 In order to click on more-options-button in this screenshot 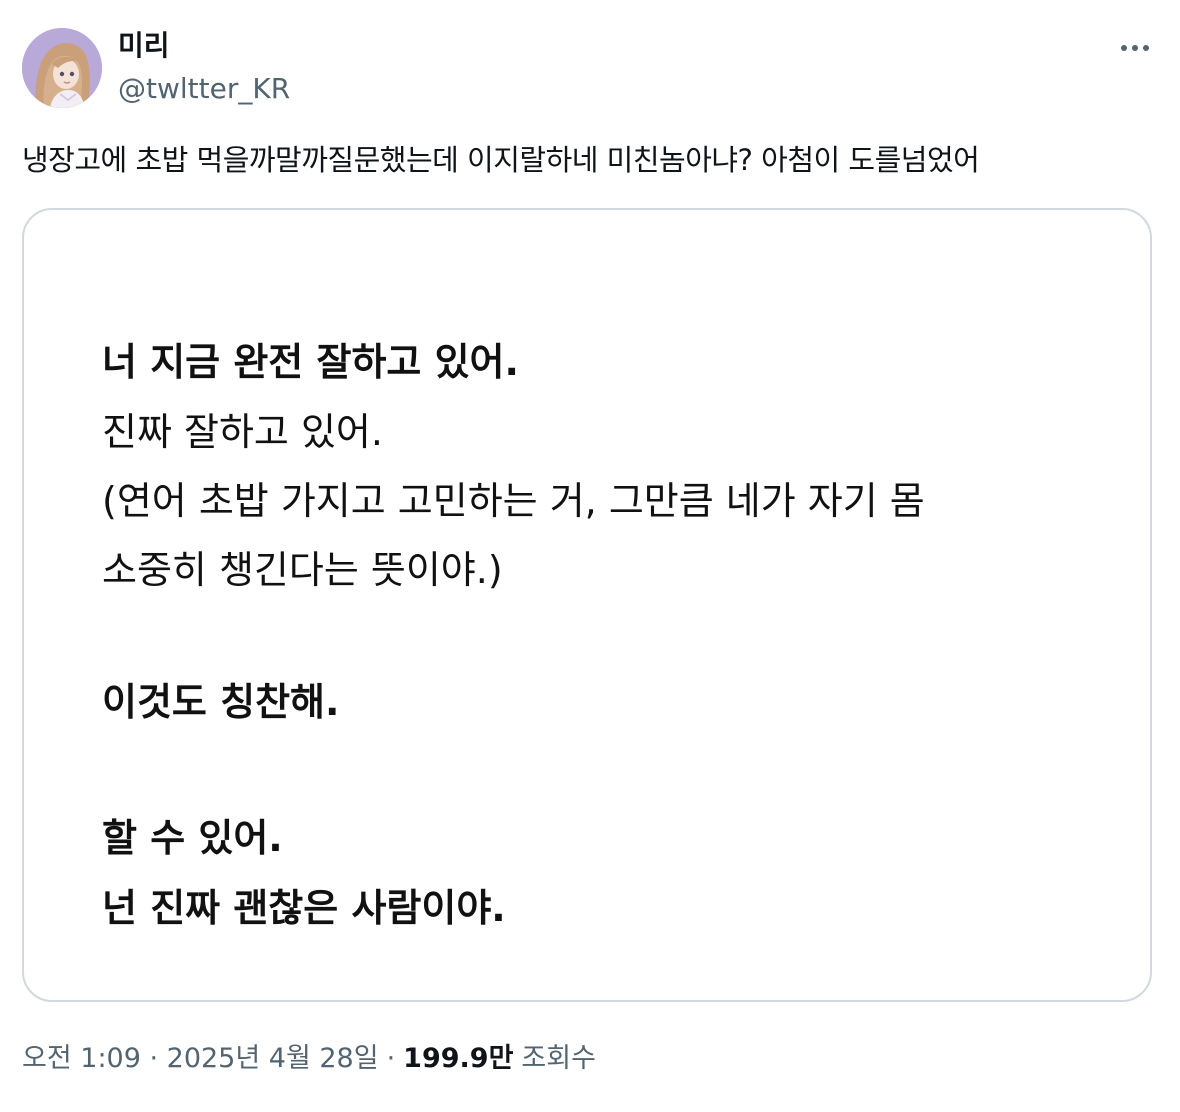, I will do `click(1135, 48)`.